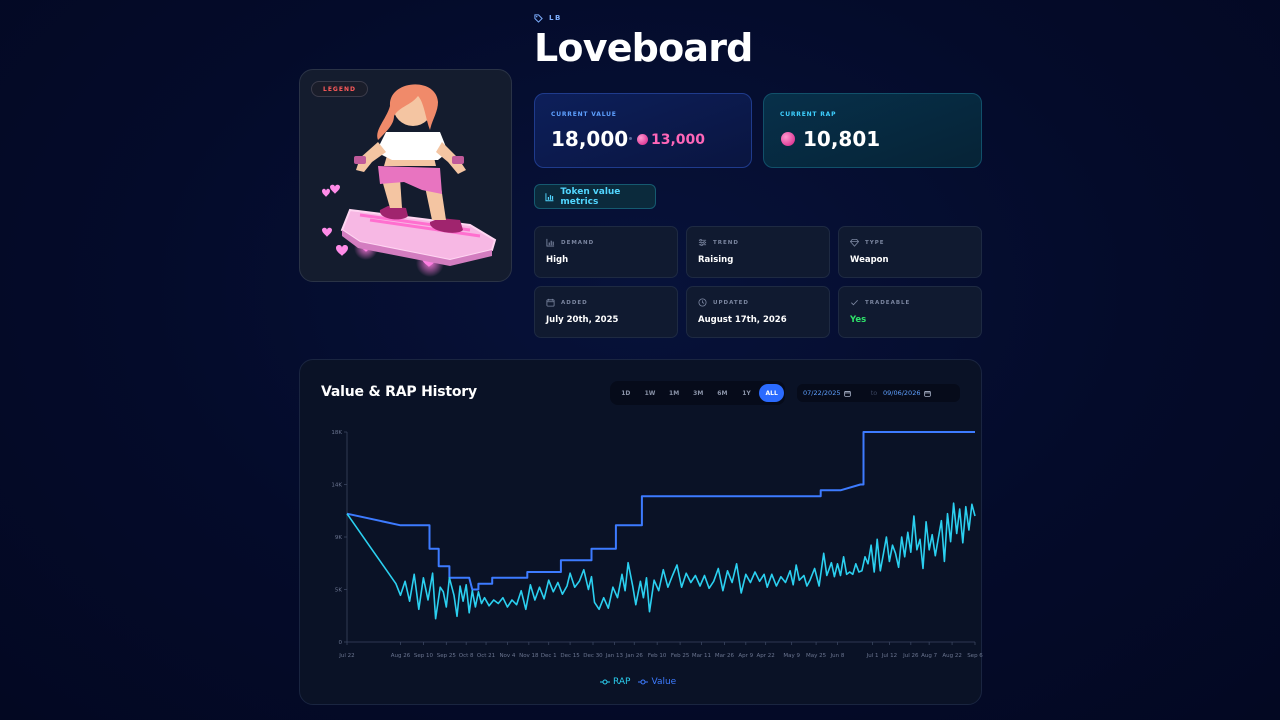  What do you see at coordinates (557, 260) in the screenshot?
I see `demand-value: High` at bounding box center [557, 260].